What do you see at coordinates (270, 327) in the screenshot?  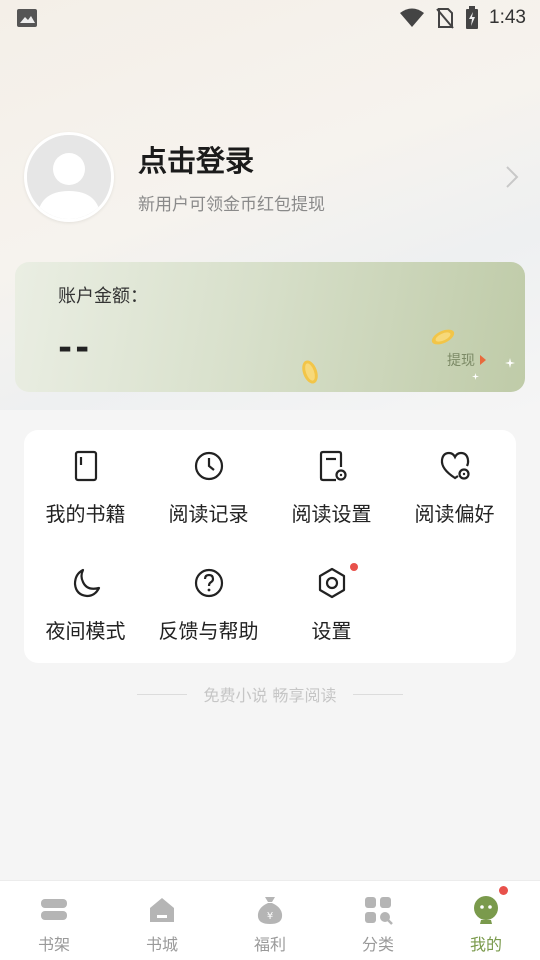 I see `account-balance-card: 账户金额： -- 提现` at bounding box center [270, 327].